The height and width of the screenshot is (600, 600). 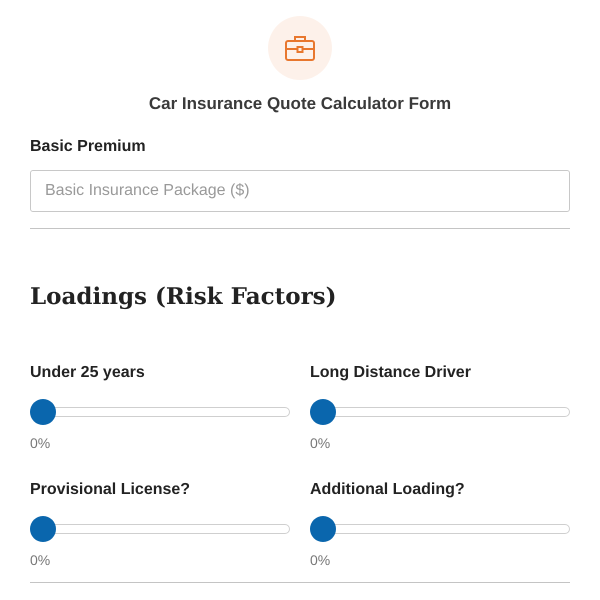 I want to click on slider-label: Long Distance Driver, so click(x=391, y=373).